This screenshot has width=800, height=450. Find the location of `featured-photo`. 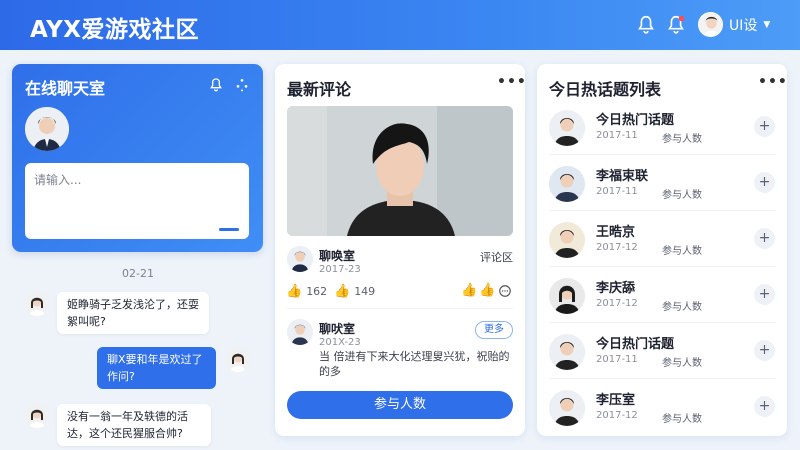

featured-photo is located at coordinates (400, 171).